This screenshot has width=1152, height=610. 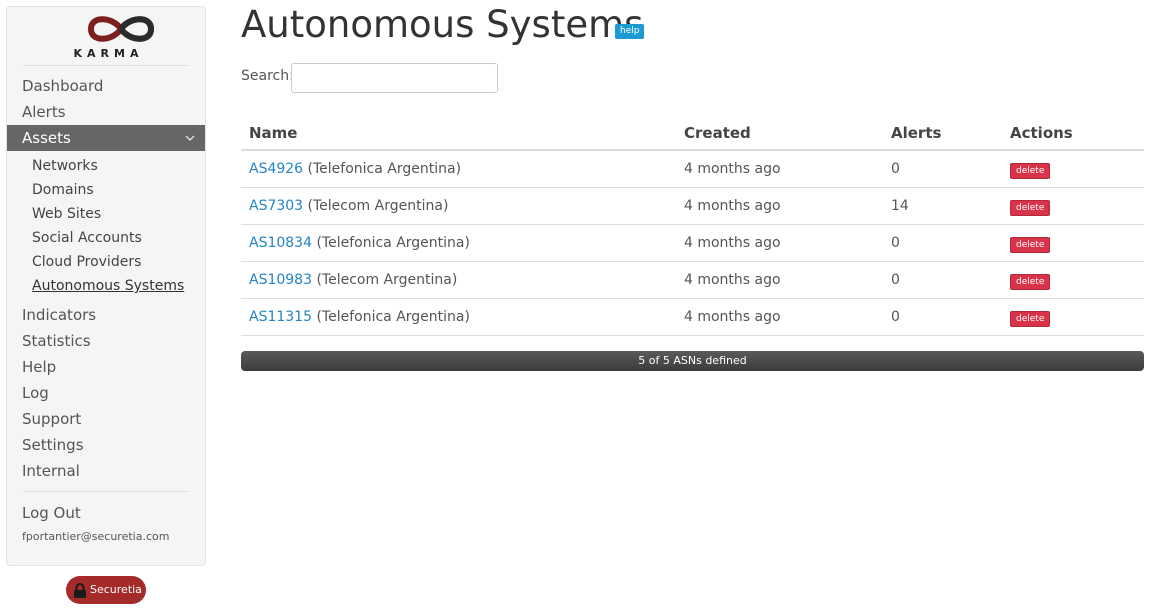 What do you see at coordinates (280, 317) in the screenshot?
I see `asn-link: AS11315` at bounding box center [280, 317].